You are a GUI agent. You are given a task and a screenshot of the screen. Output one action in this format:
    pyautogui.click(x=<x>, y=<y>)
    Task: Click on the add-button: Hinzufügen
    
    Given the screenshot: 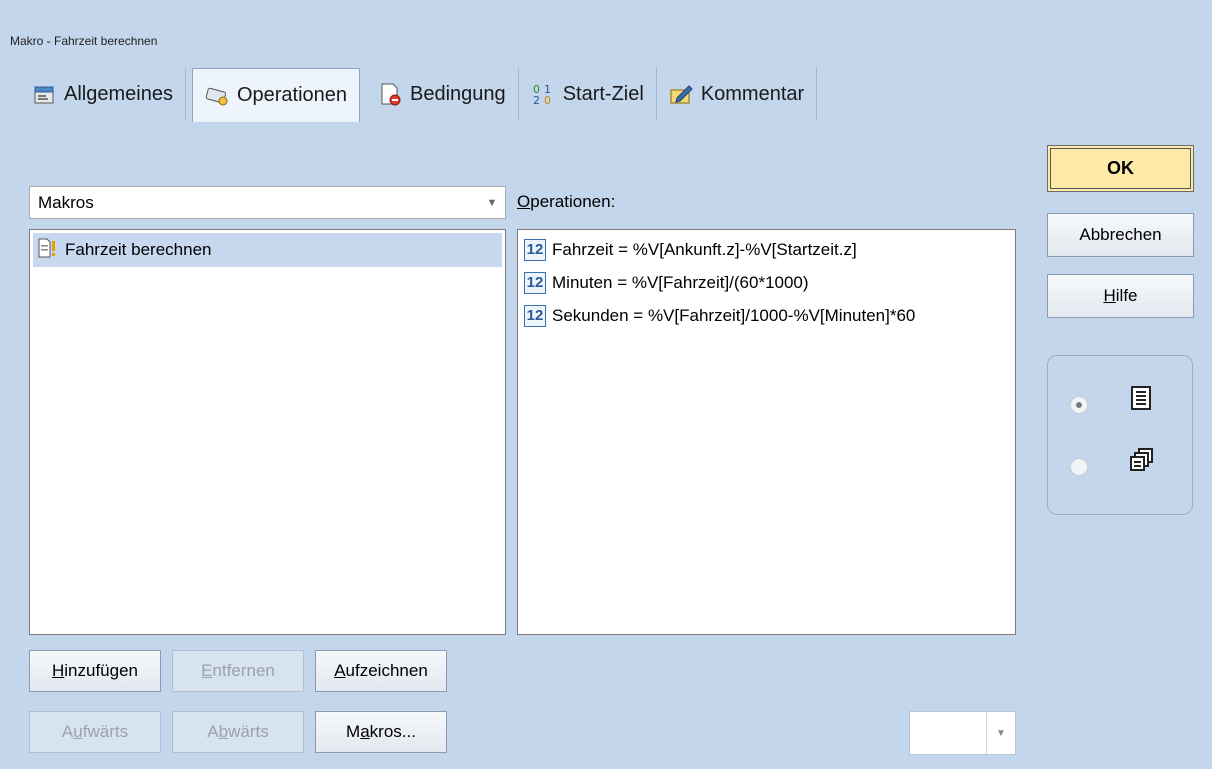 What is the action you would take?
    pyautogui.click(x=95, y=671)
    